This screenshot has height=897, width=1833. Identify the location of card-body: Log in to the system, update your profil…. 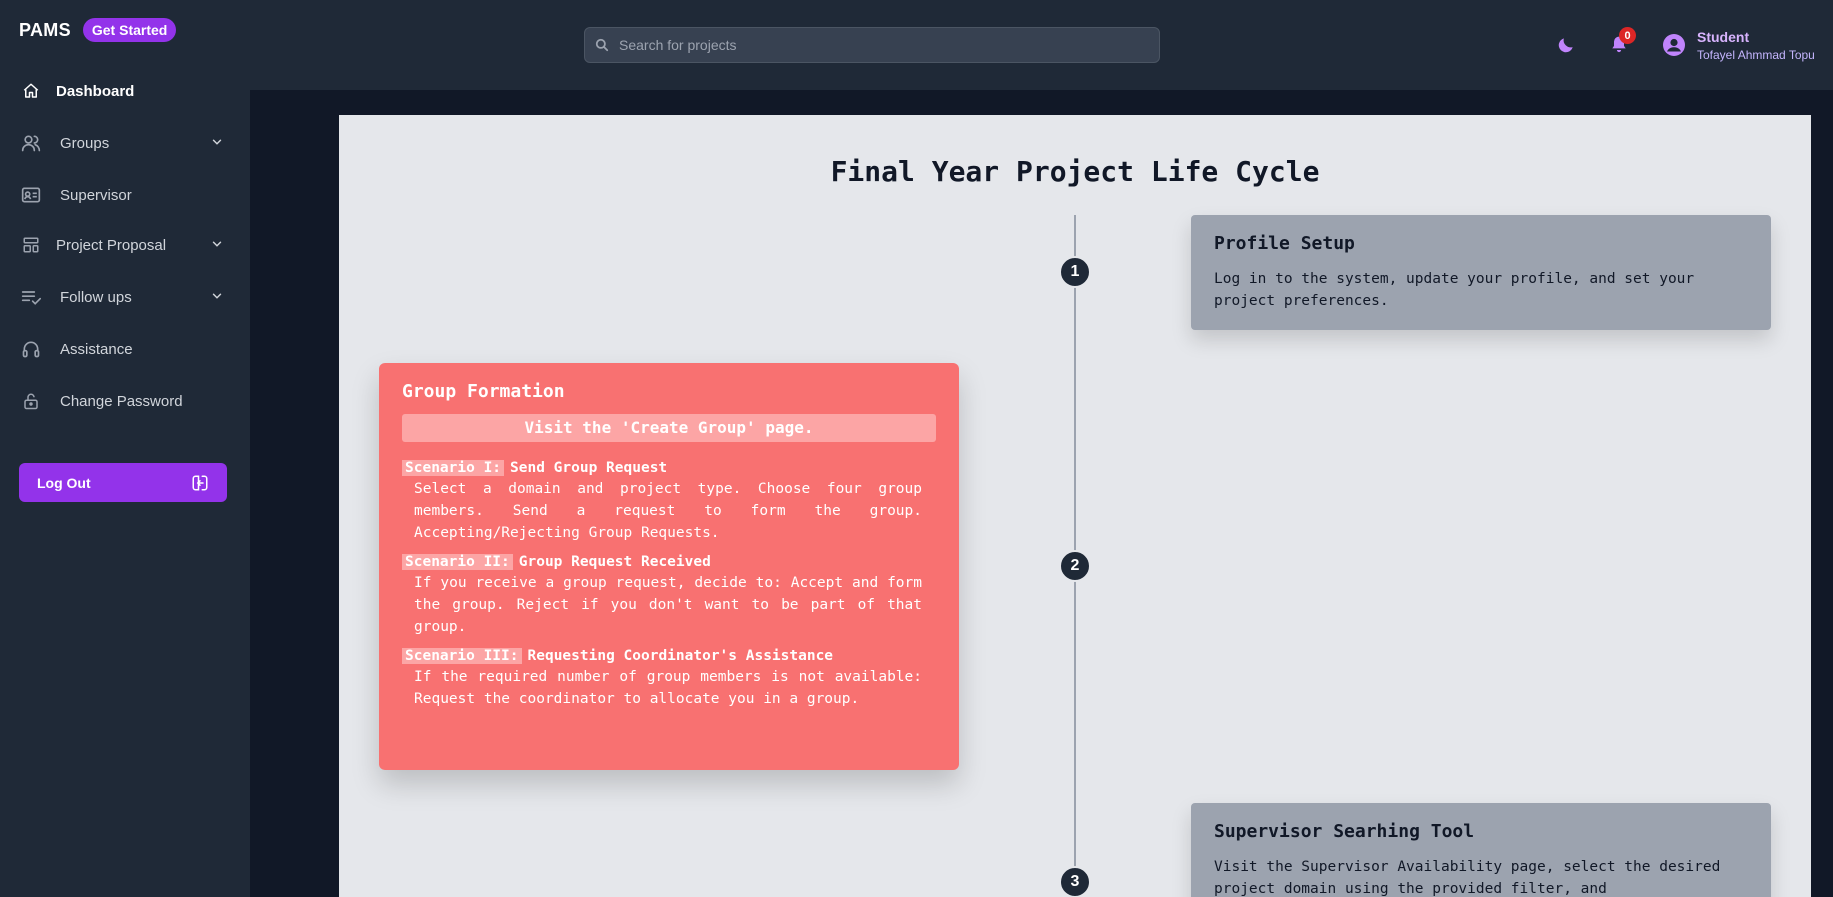
(1454, 290).